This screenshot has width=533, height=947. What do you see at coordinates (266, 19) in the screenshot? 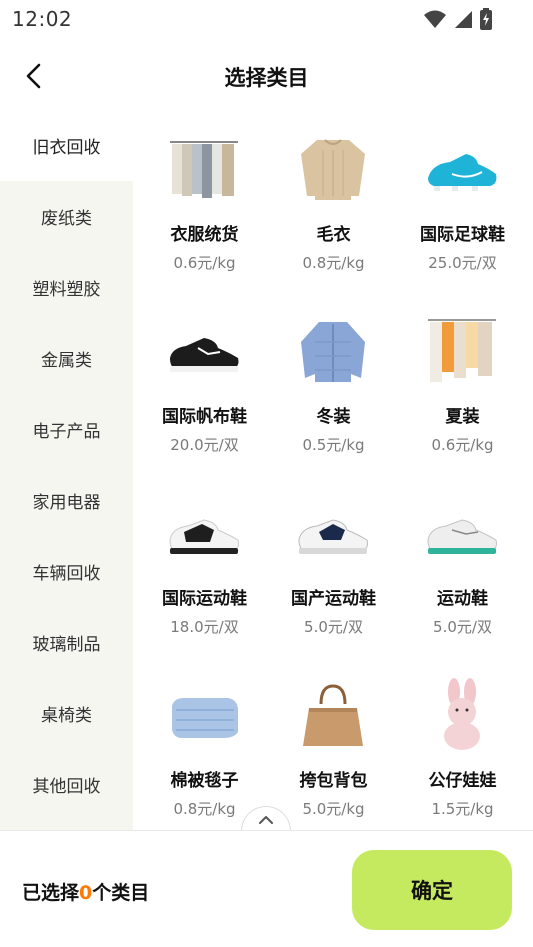
I see `status-bar: 12:02` at bounding box center [266, 19].